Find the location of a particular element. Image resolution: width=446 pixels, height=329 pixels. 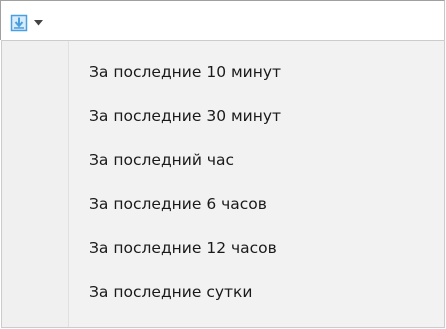

menu-item-label: За последние 10 минут is located at coordinates (185, 72).